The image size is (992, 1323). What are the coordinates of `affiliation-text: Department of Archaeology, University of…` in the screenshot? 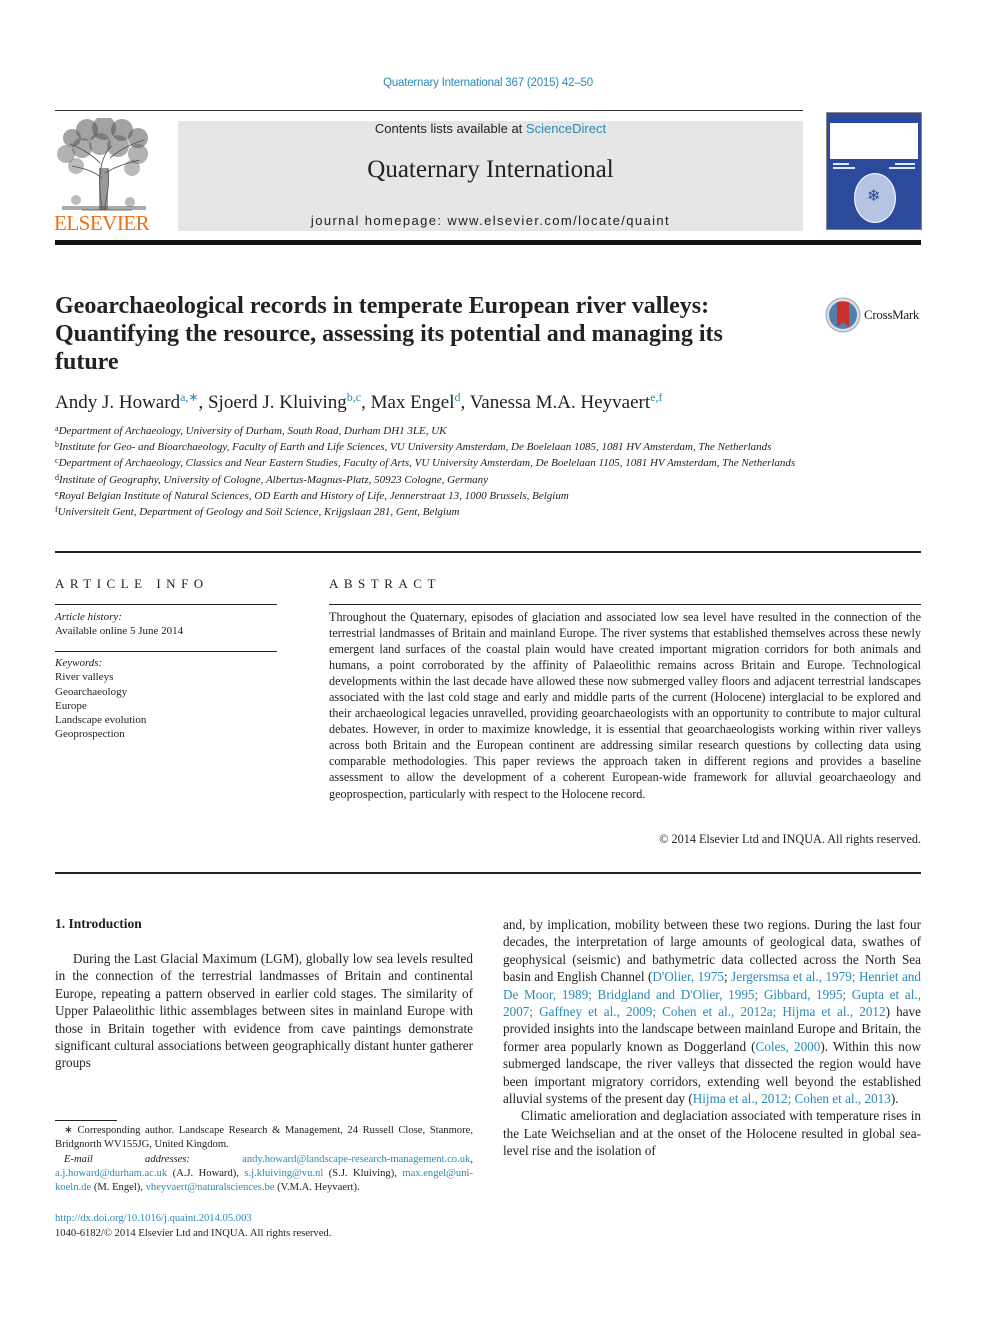 It's located at (252, 431).